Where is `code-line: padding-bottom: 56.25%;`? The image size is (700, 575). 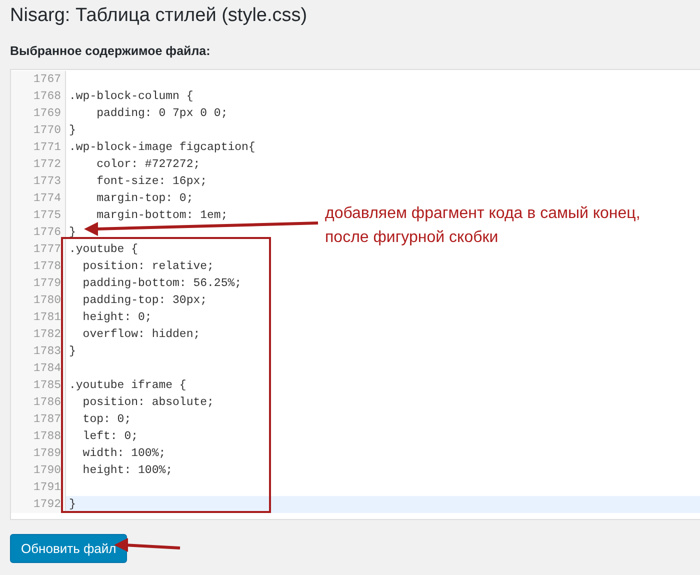 code-line: padding-bottom: 56.25%; is located at coordinates (162, 284).